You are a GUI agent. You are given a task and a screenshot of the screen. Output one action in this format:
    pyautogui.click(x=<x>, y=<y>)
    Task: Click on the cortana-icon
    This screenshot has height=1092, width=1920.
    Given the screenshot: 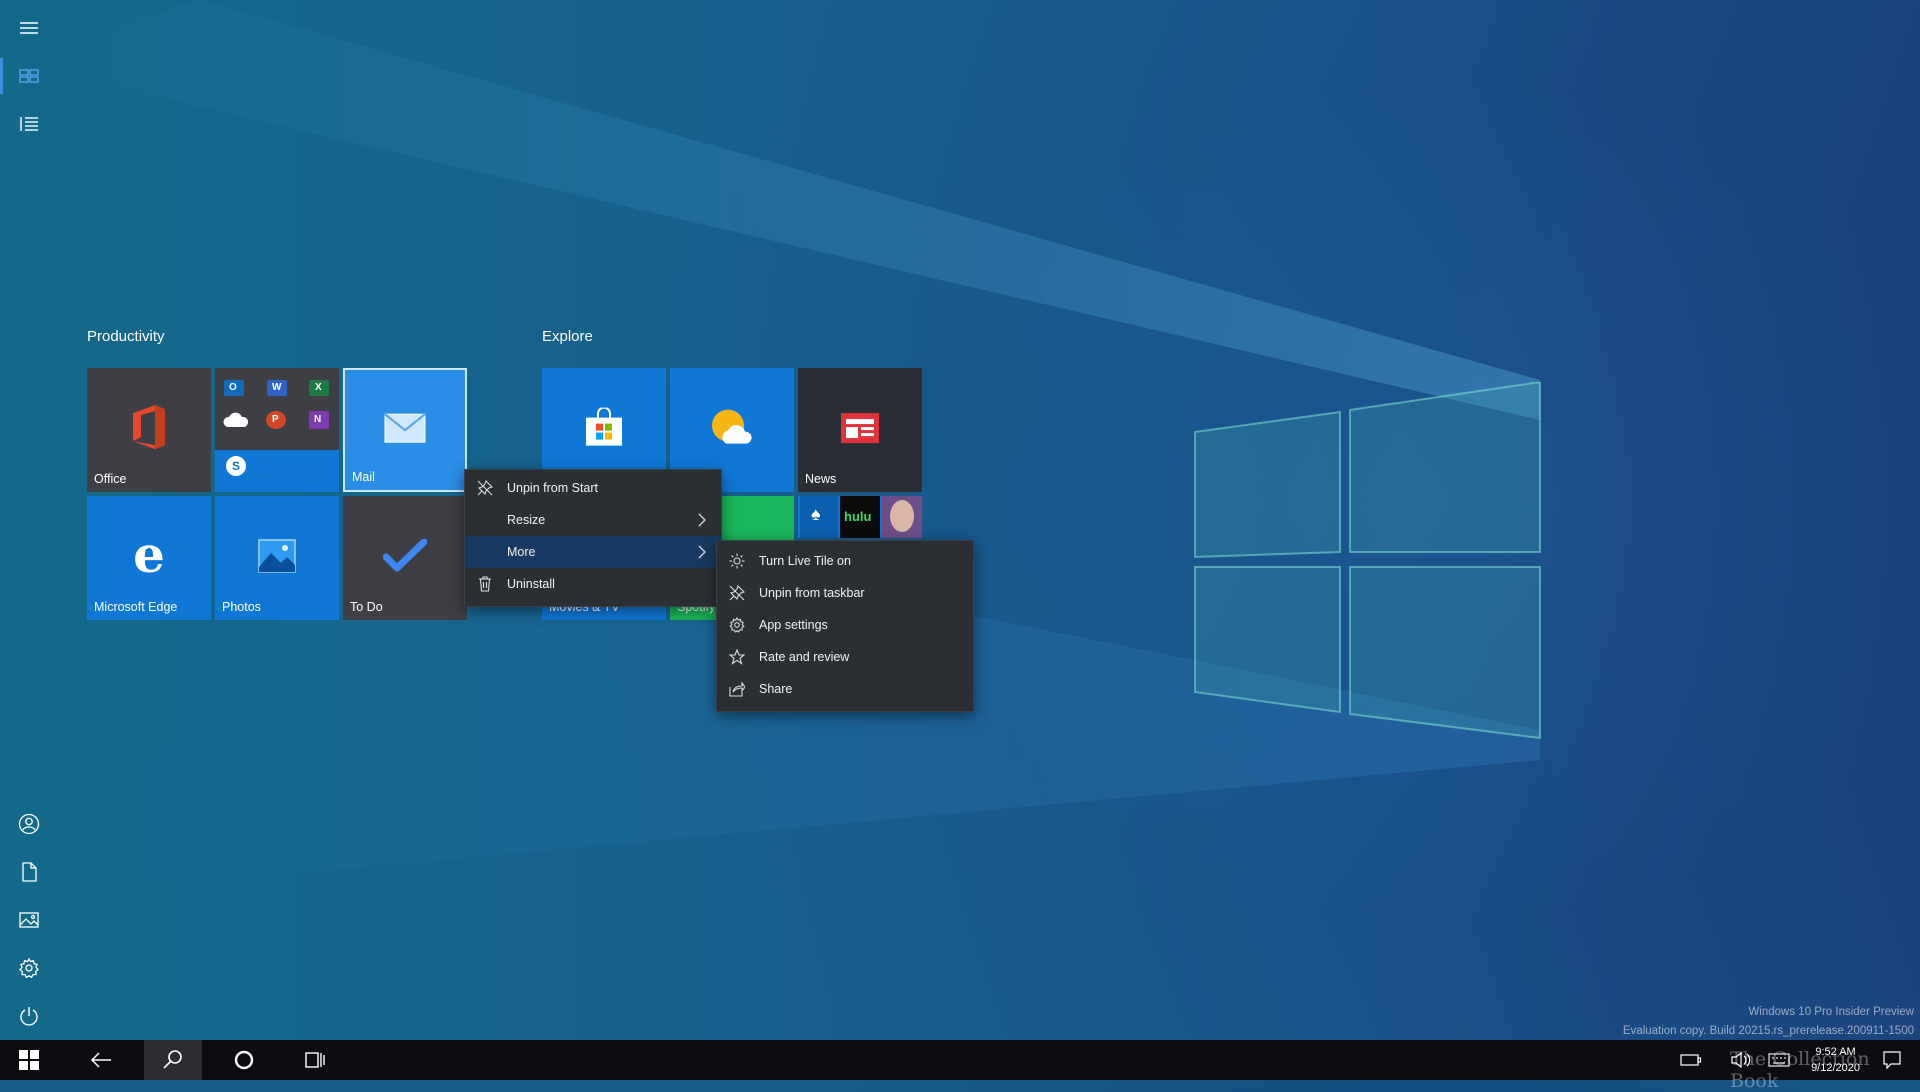 What is the action you would take?
    pyautogui.click(x=244, y=1060)
    